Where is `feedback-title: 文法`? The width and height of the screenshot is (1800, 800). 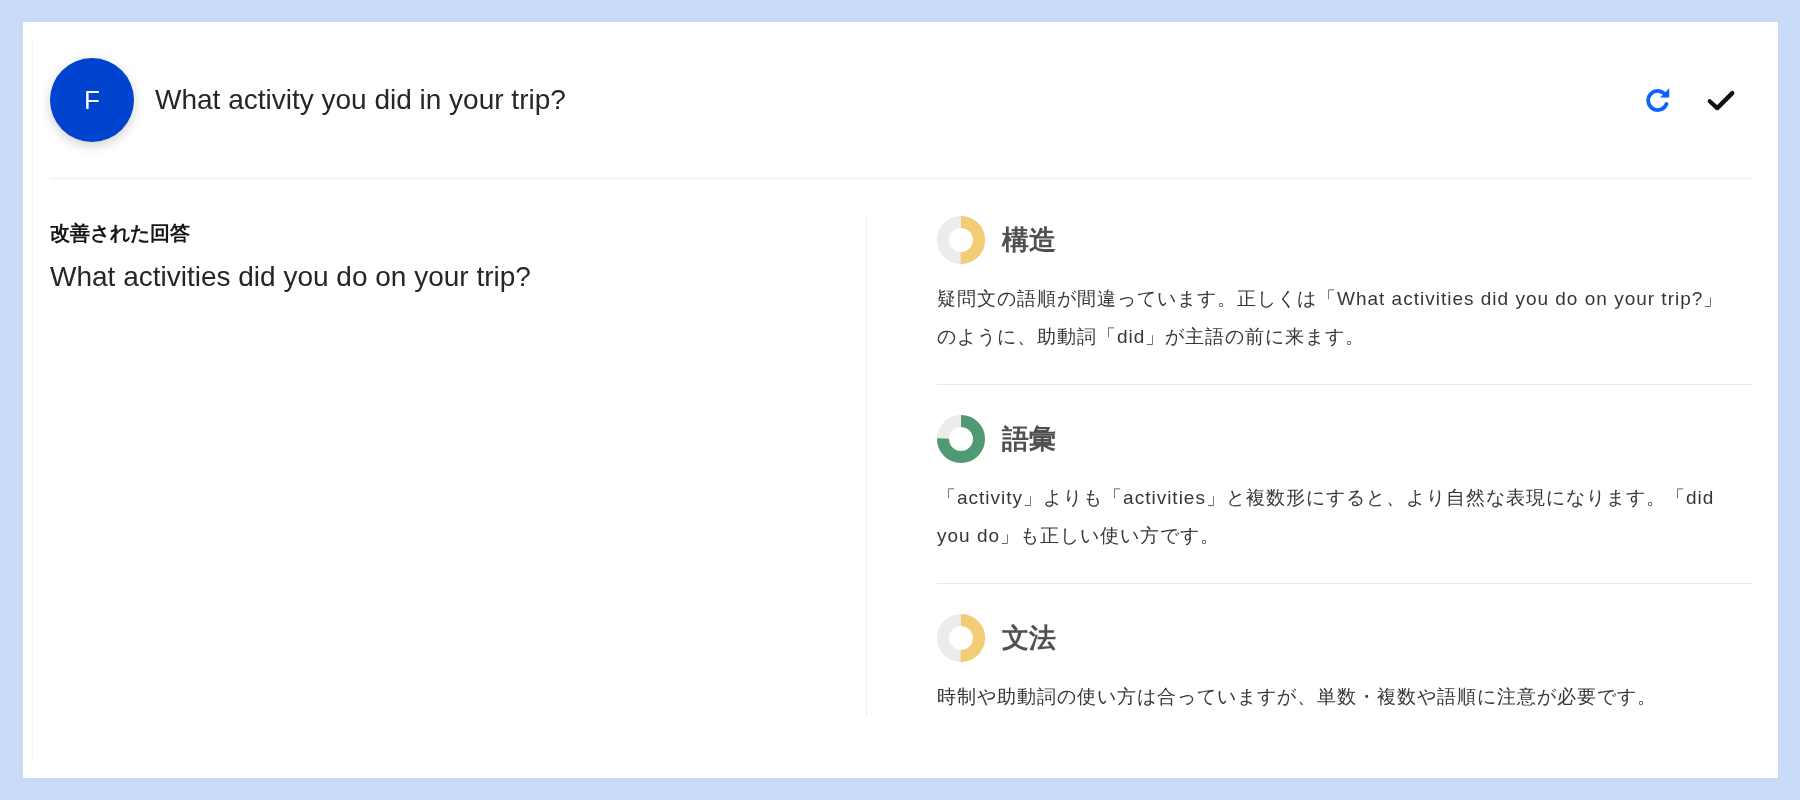 feedback-title: 文法 is located at coordinates (1029, 638).